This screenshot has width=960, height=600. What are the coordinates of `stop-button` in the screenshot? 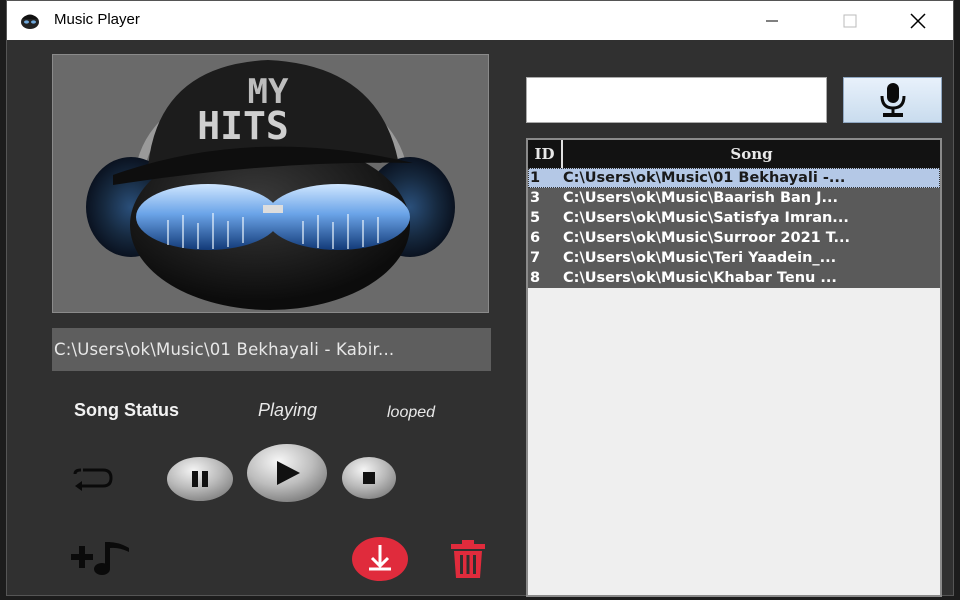 It's located at (369, 478).